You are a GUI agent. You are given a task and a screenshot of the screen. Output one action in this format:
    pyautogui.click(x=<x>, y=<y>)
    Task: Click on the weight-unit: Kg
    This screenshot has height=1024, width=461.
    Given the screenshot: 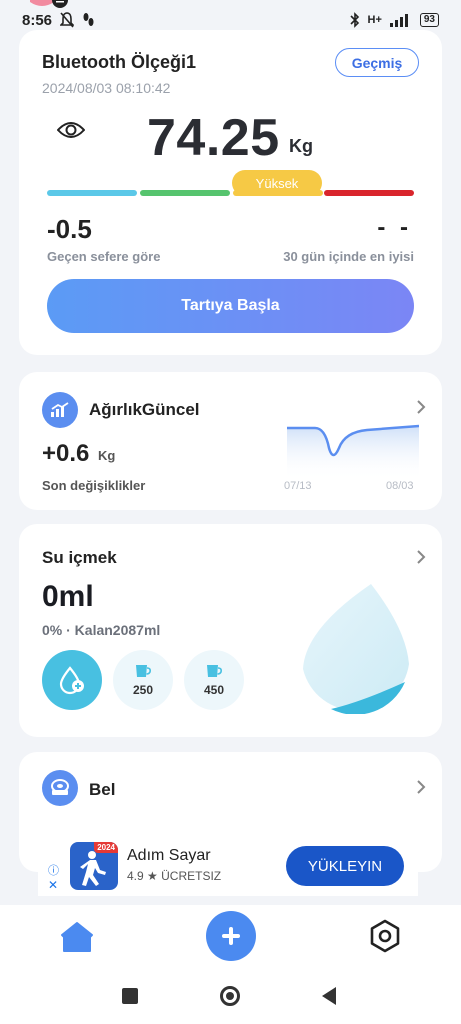 What is the action you would take?
    pyautogui.click(x=301, y=146)
    